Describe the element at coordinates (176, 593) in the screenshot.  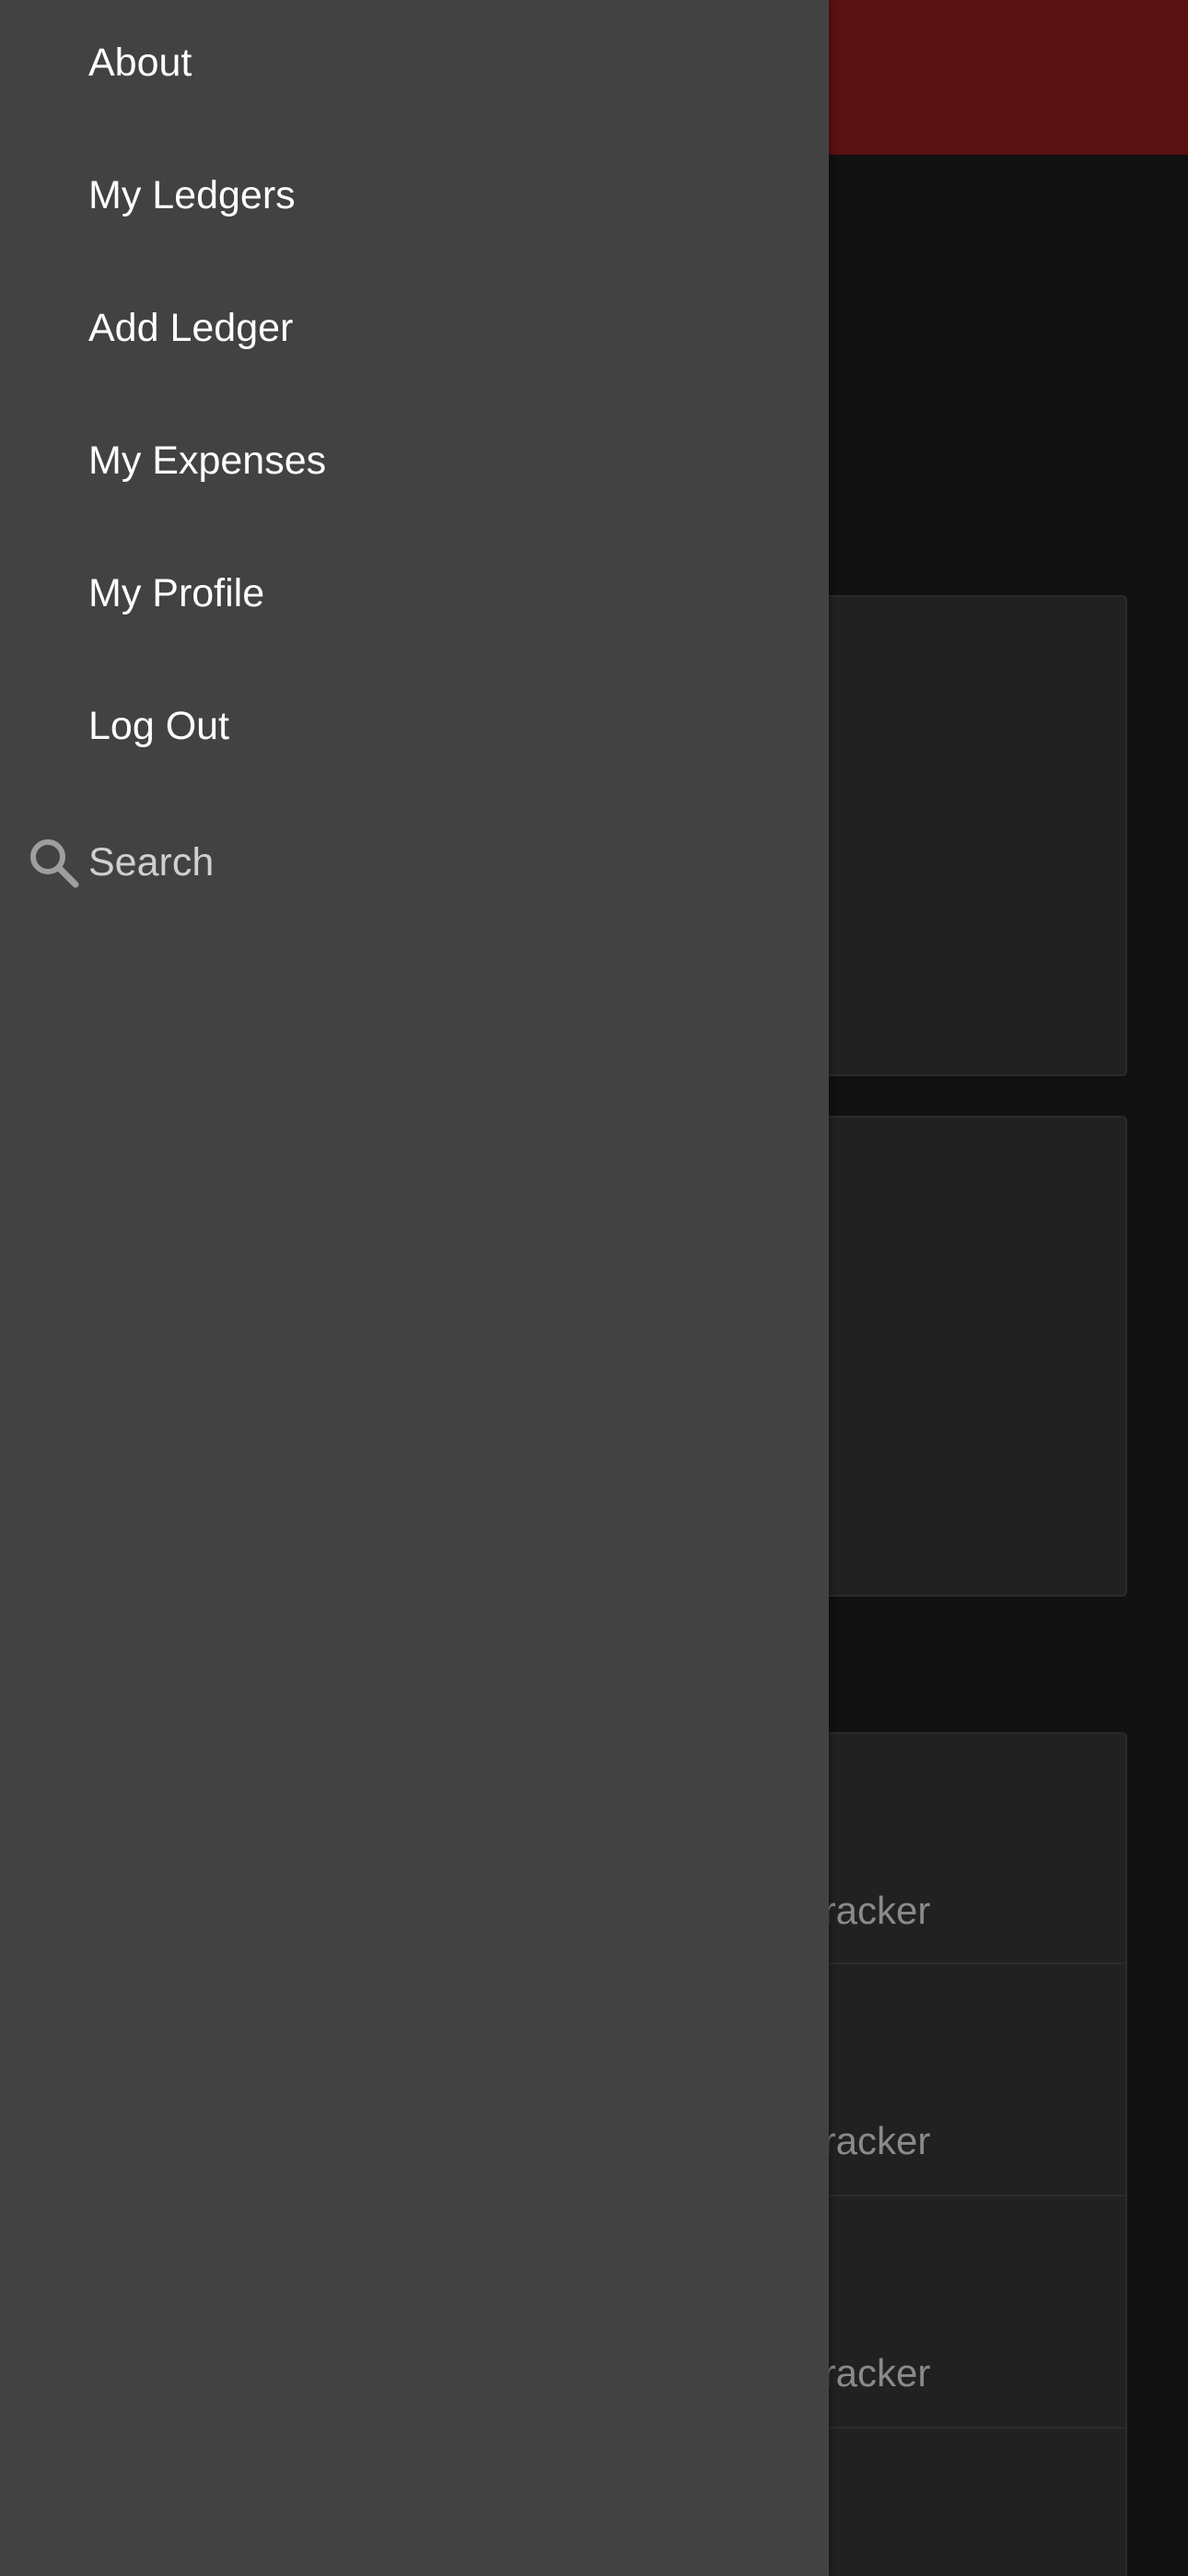
I see `nav-item-my-profile: My Profile` at that location.